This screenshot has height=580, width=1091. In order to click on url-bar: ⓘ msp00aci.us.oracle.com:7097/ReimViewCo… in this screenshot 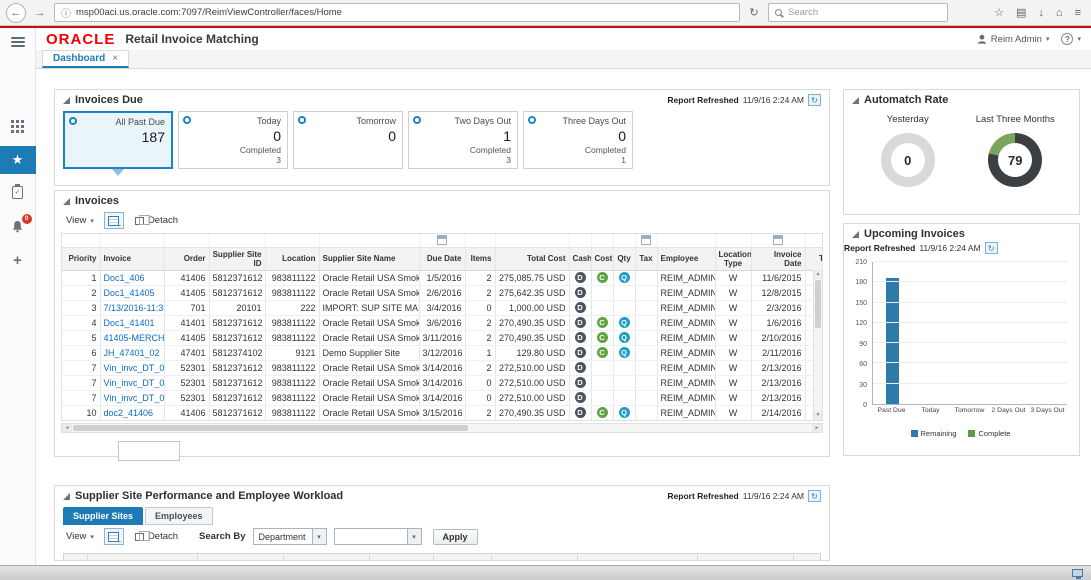, I will do `click(397, 12)`.